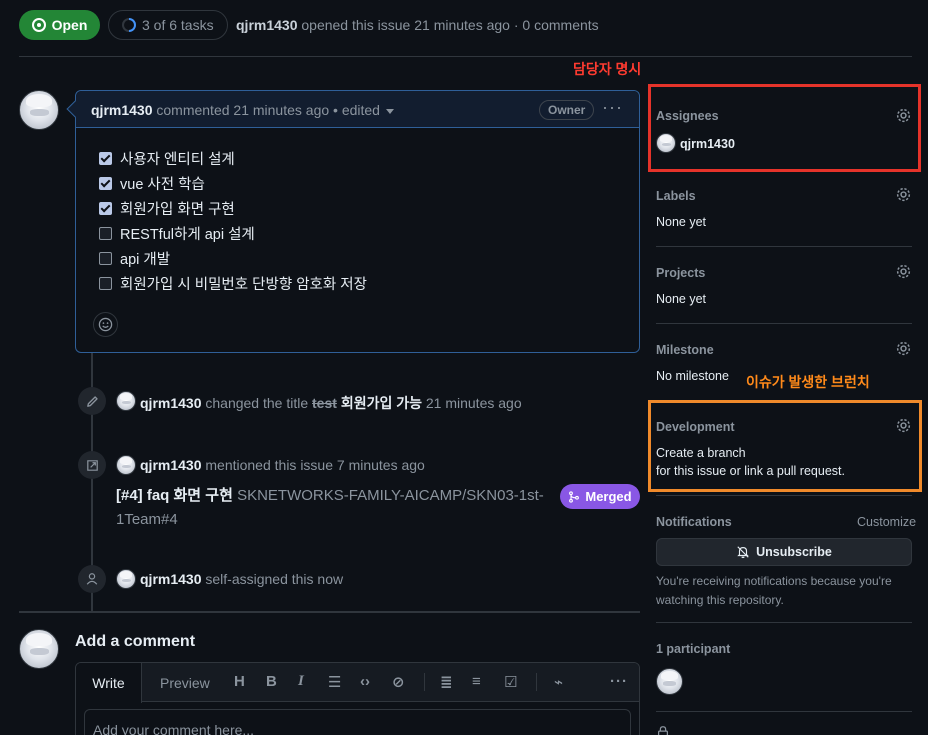 The image size is (928, 735). What do you see at coordinates (162, 185) in the screenshot?
I see `task-label: vue 사전 학습` at bounding box center [162, 185].